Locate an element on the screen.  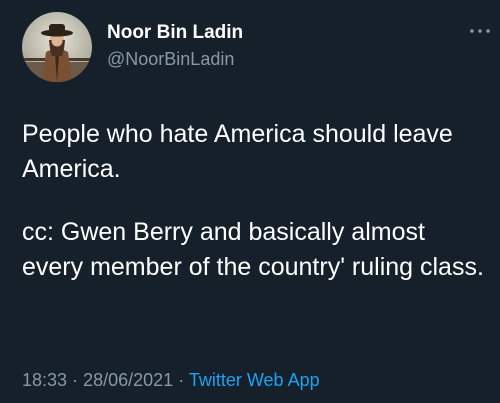
tweet-source-link: Twitter Web App is located at coordinates (254, 380).